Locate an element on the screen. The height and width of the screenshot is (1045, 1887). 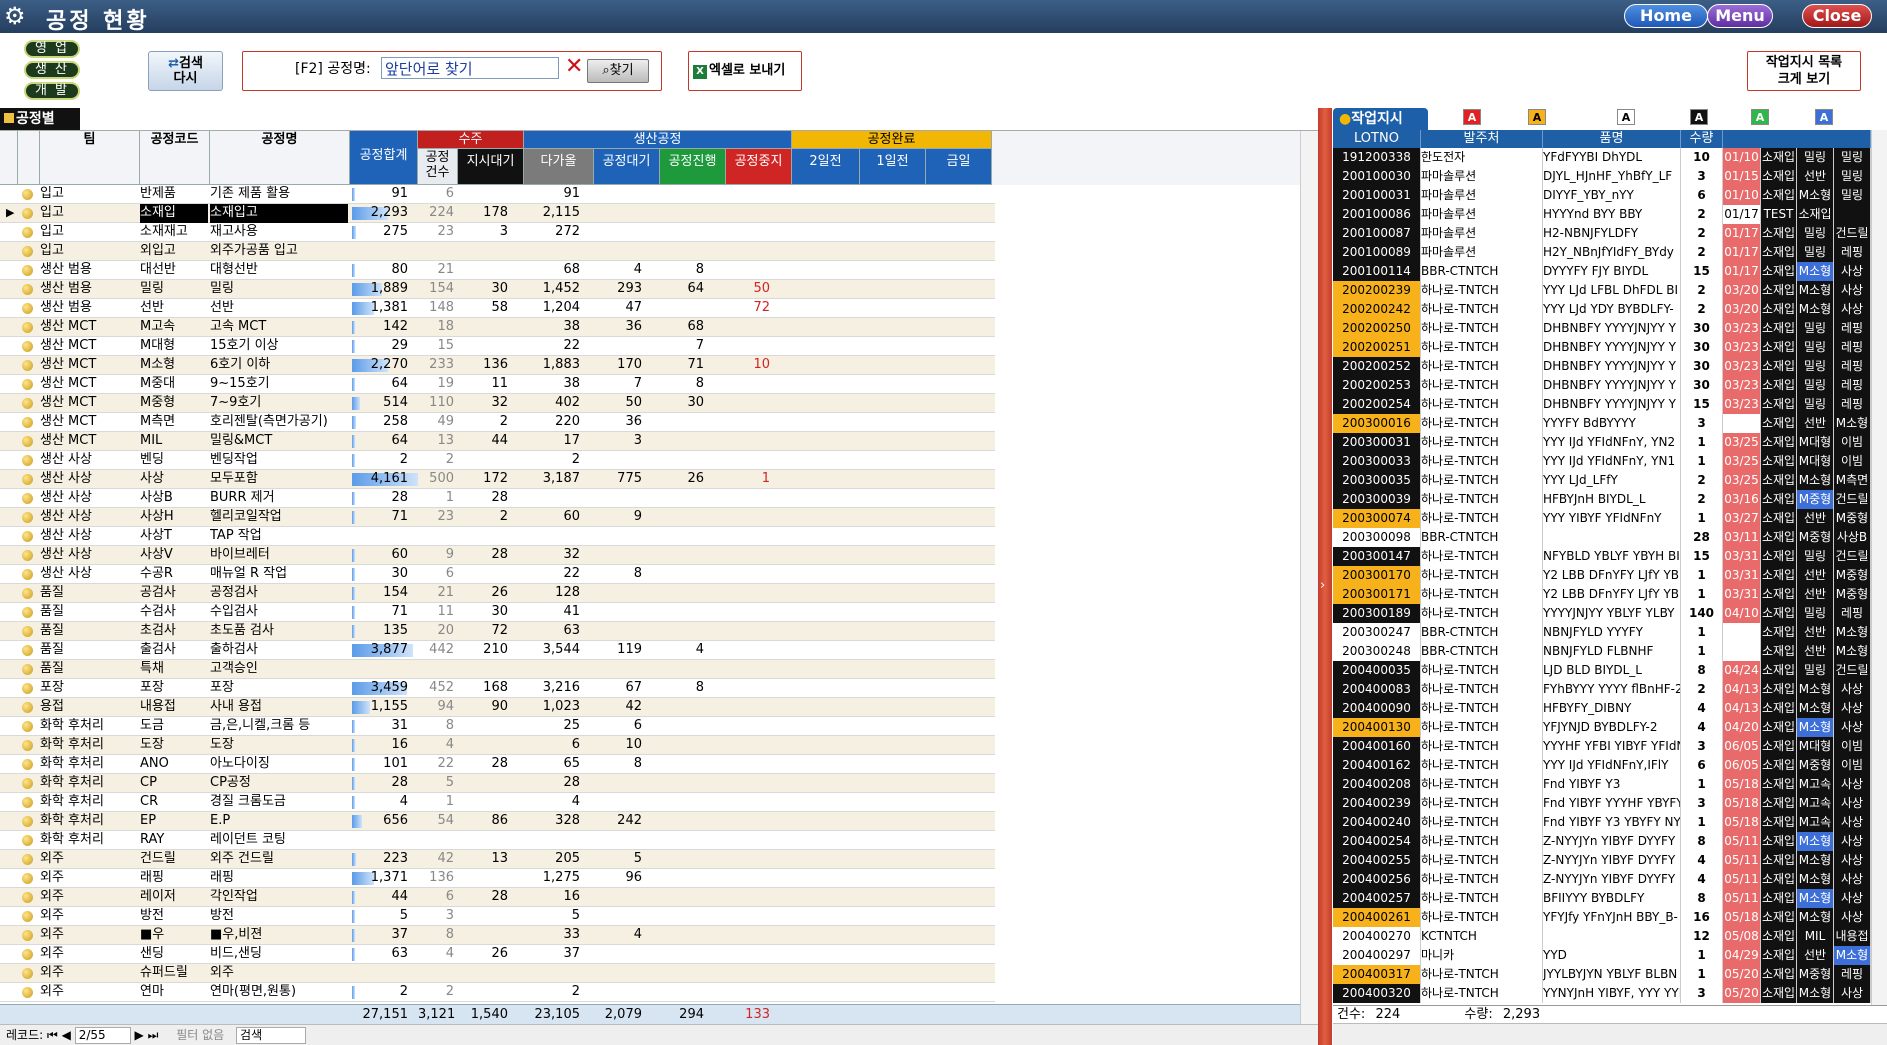
process-row: 생산 MCT MIL 밀링&MCT 64 13 44 17 3 is located at coordinates (497, 441).